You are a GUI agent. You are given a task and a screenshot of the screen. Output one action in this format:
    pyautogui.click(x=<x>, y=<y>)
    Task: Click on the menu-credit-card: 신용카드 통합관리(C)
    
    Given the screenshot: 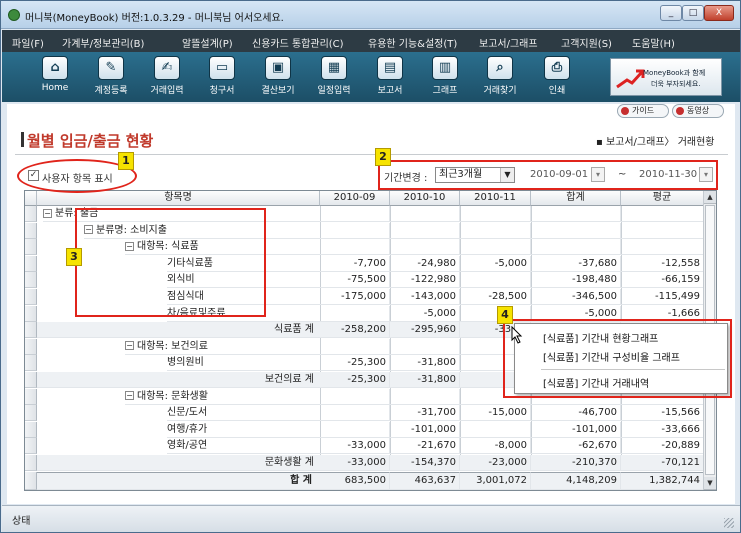 What is the action you would take?
    pyautogui.click(x=298, y=42)
    